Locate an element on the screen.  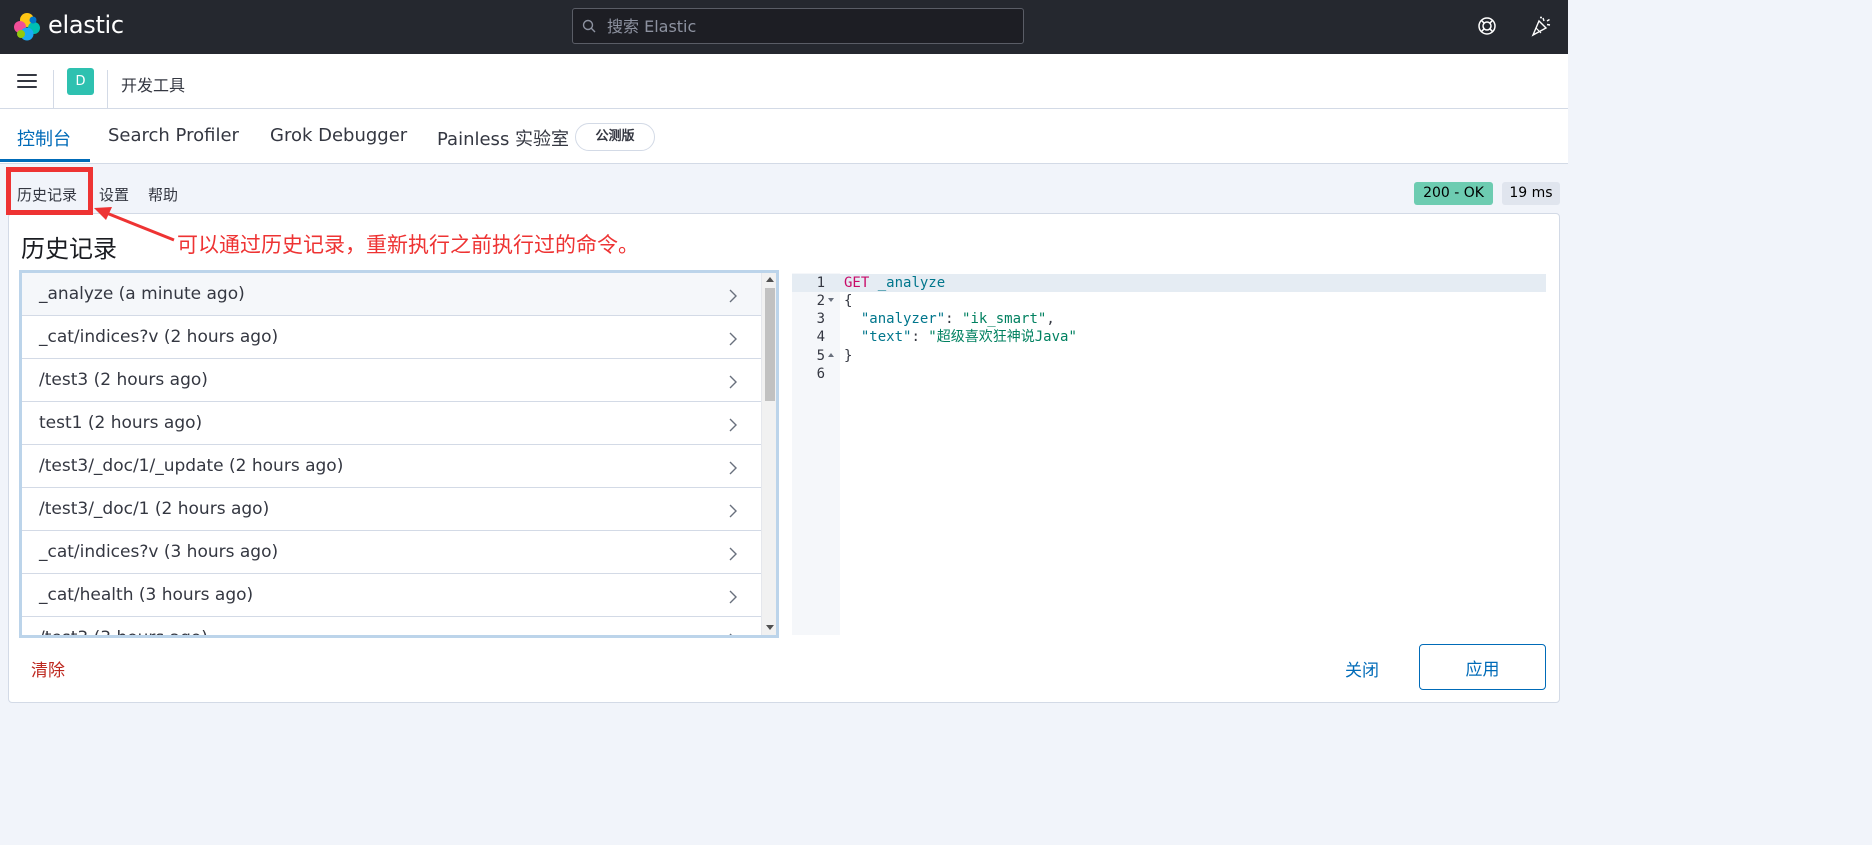
history-item: _cat/health (3 hours ago) is located at coordinates (391, 595).